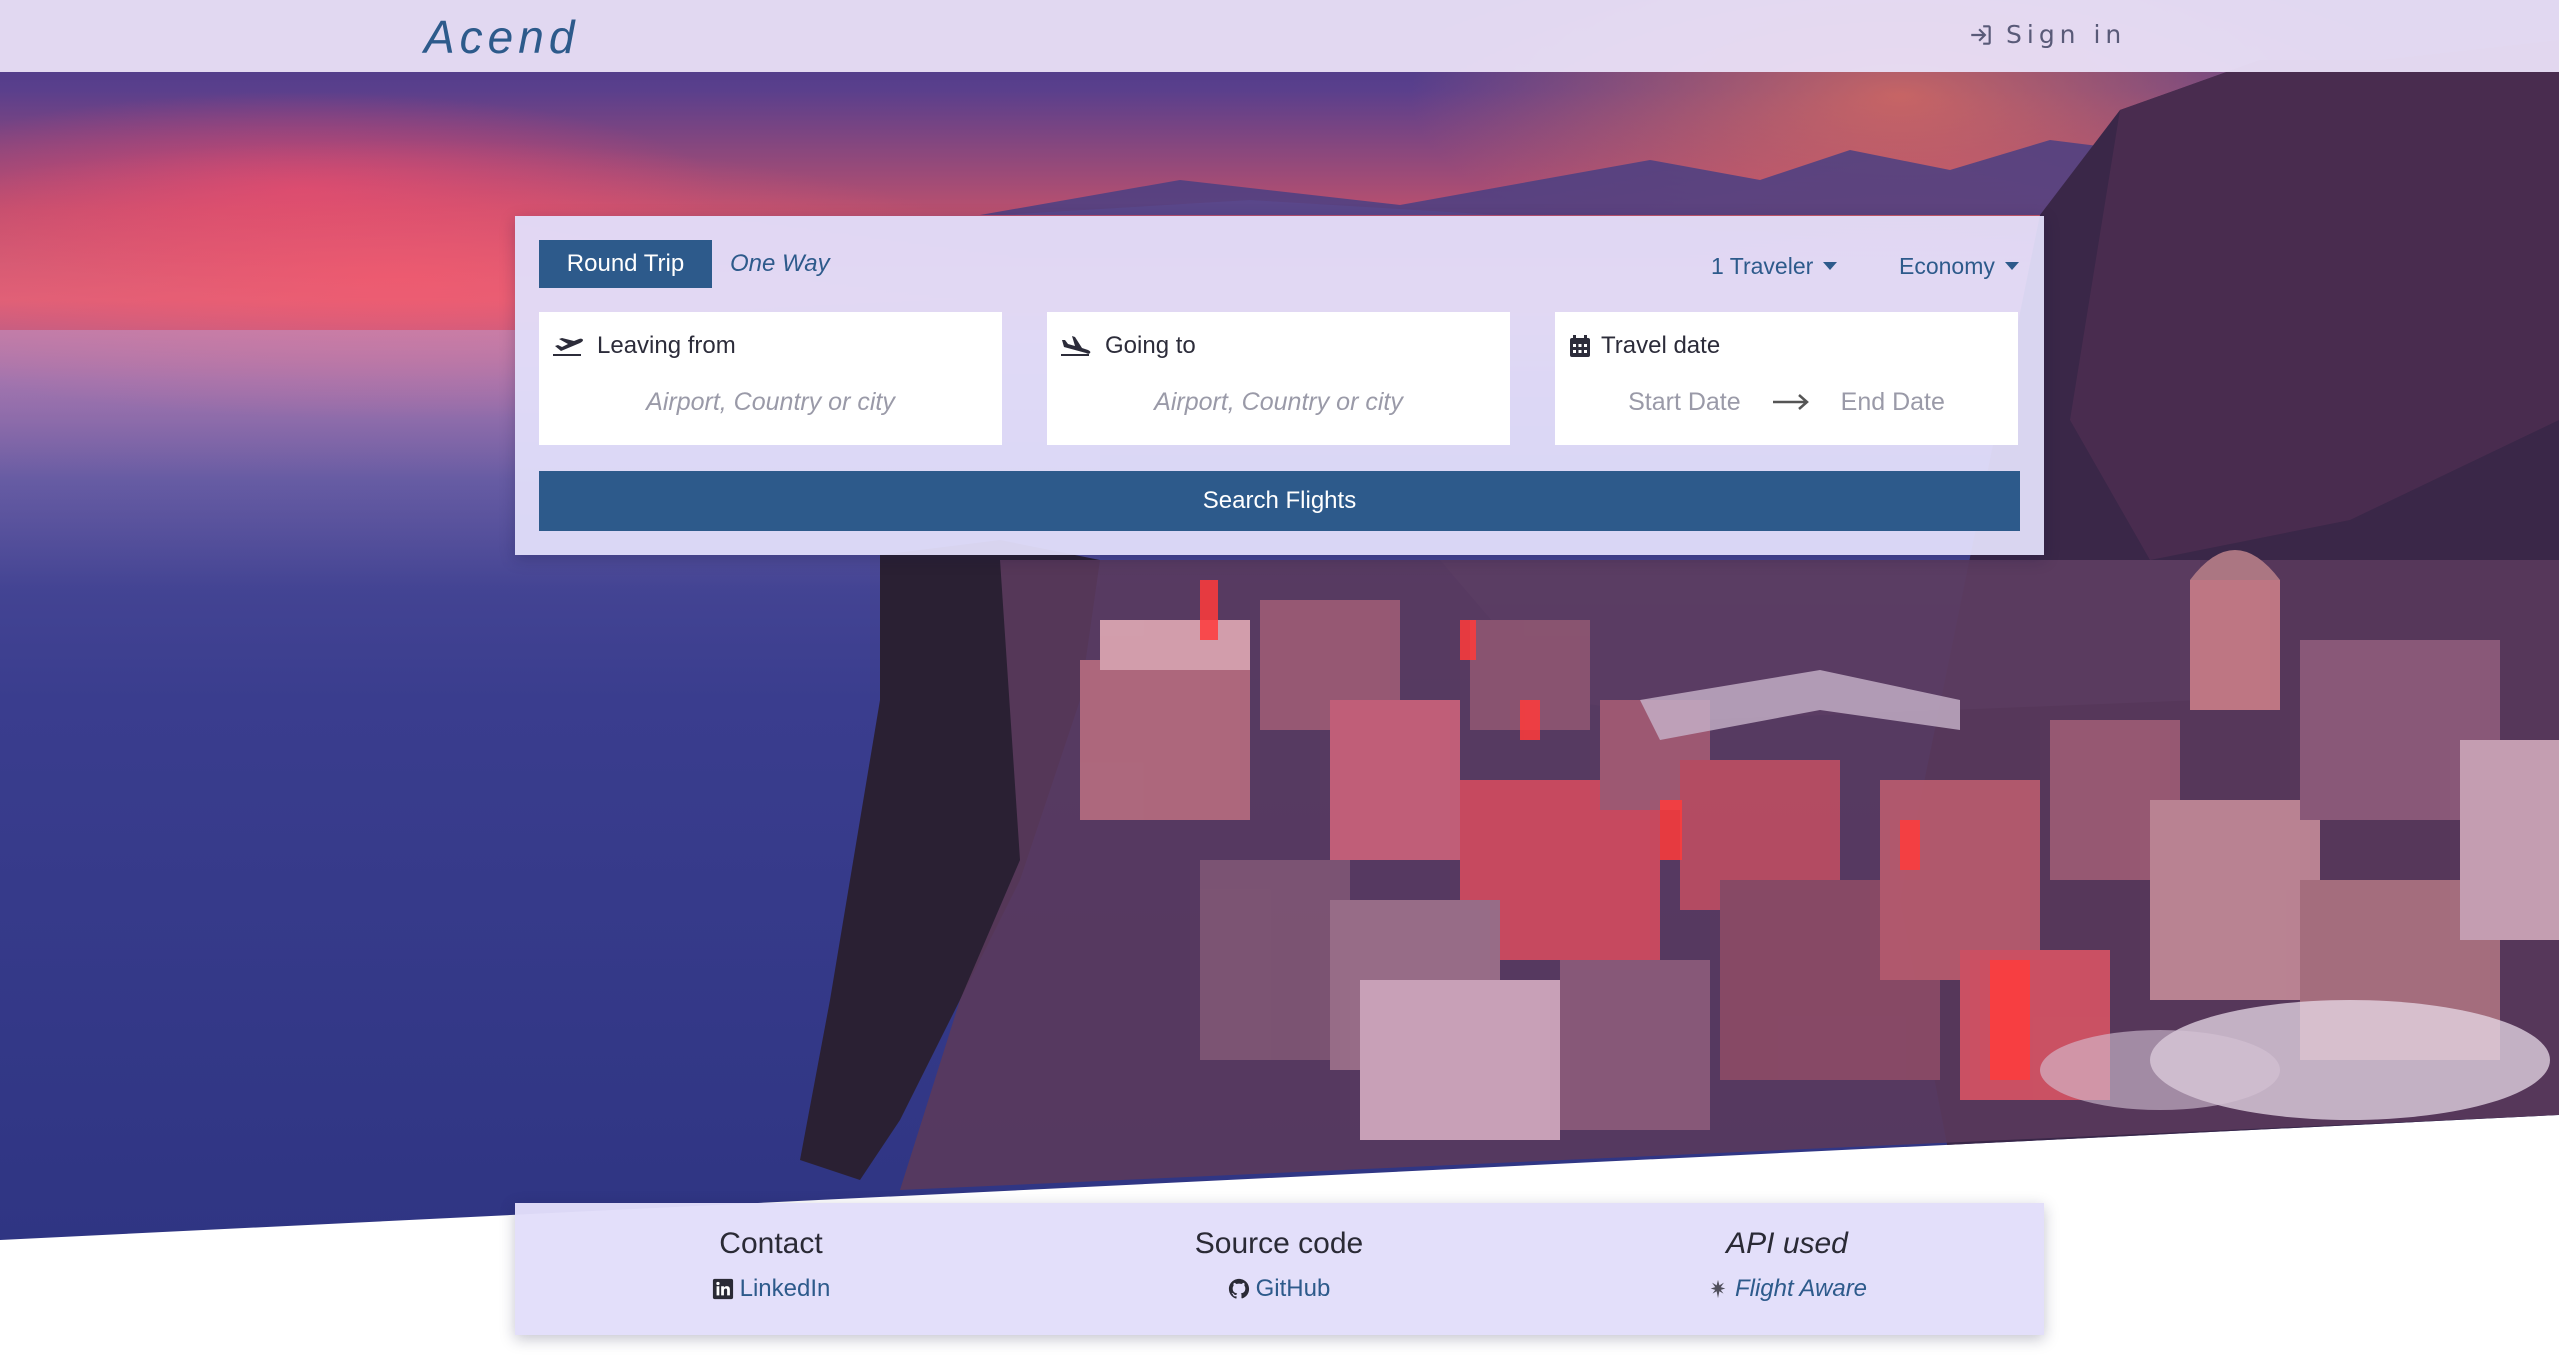  What do you see at coordinates (1762, 265) in the screenshot?
I see `travelers-label: 1 Traveler` at bounding box center [1762, 265].